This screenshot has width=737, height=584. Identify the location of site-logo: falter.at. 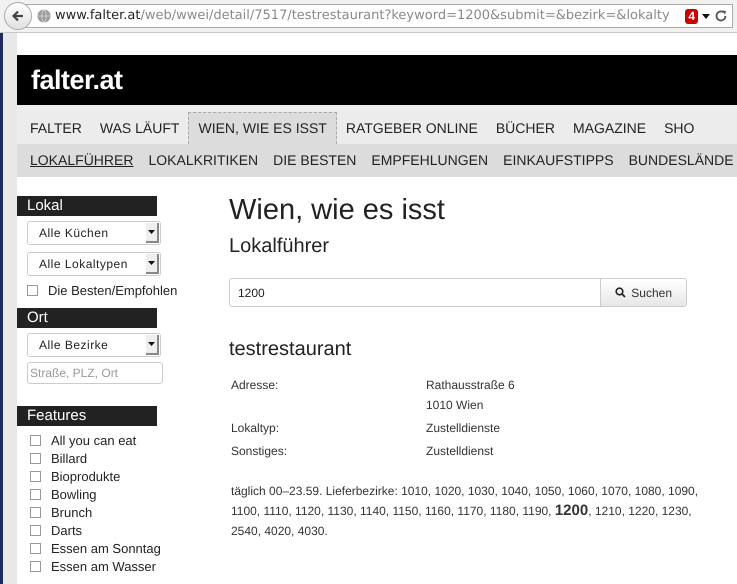
(77, 80).